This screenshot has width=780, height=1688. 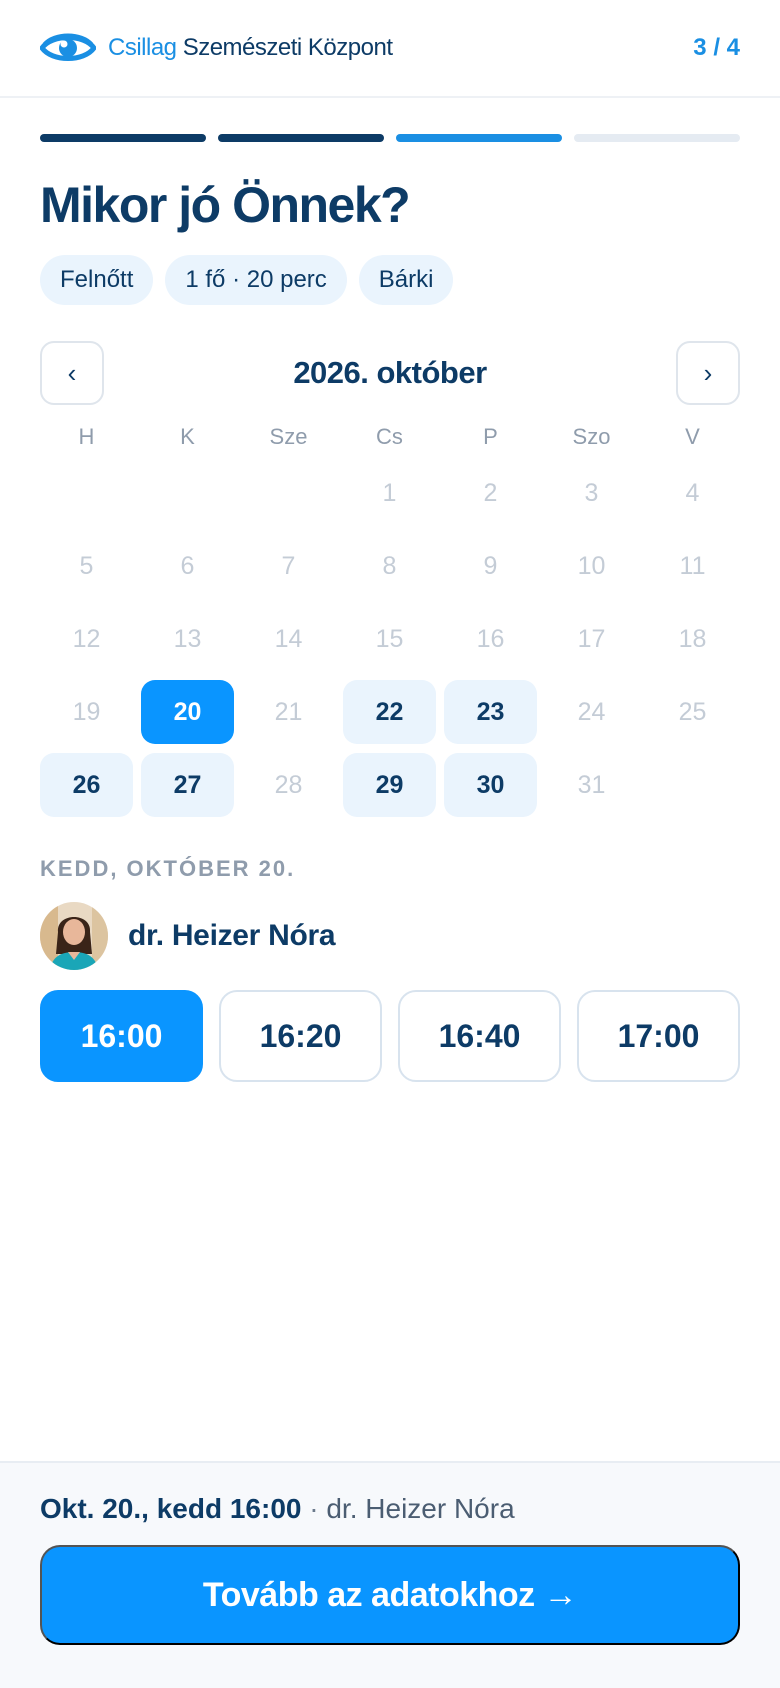 I want to click on weekday-label: Sze, so click(x=288, y=436).